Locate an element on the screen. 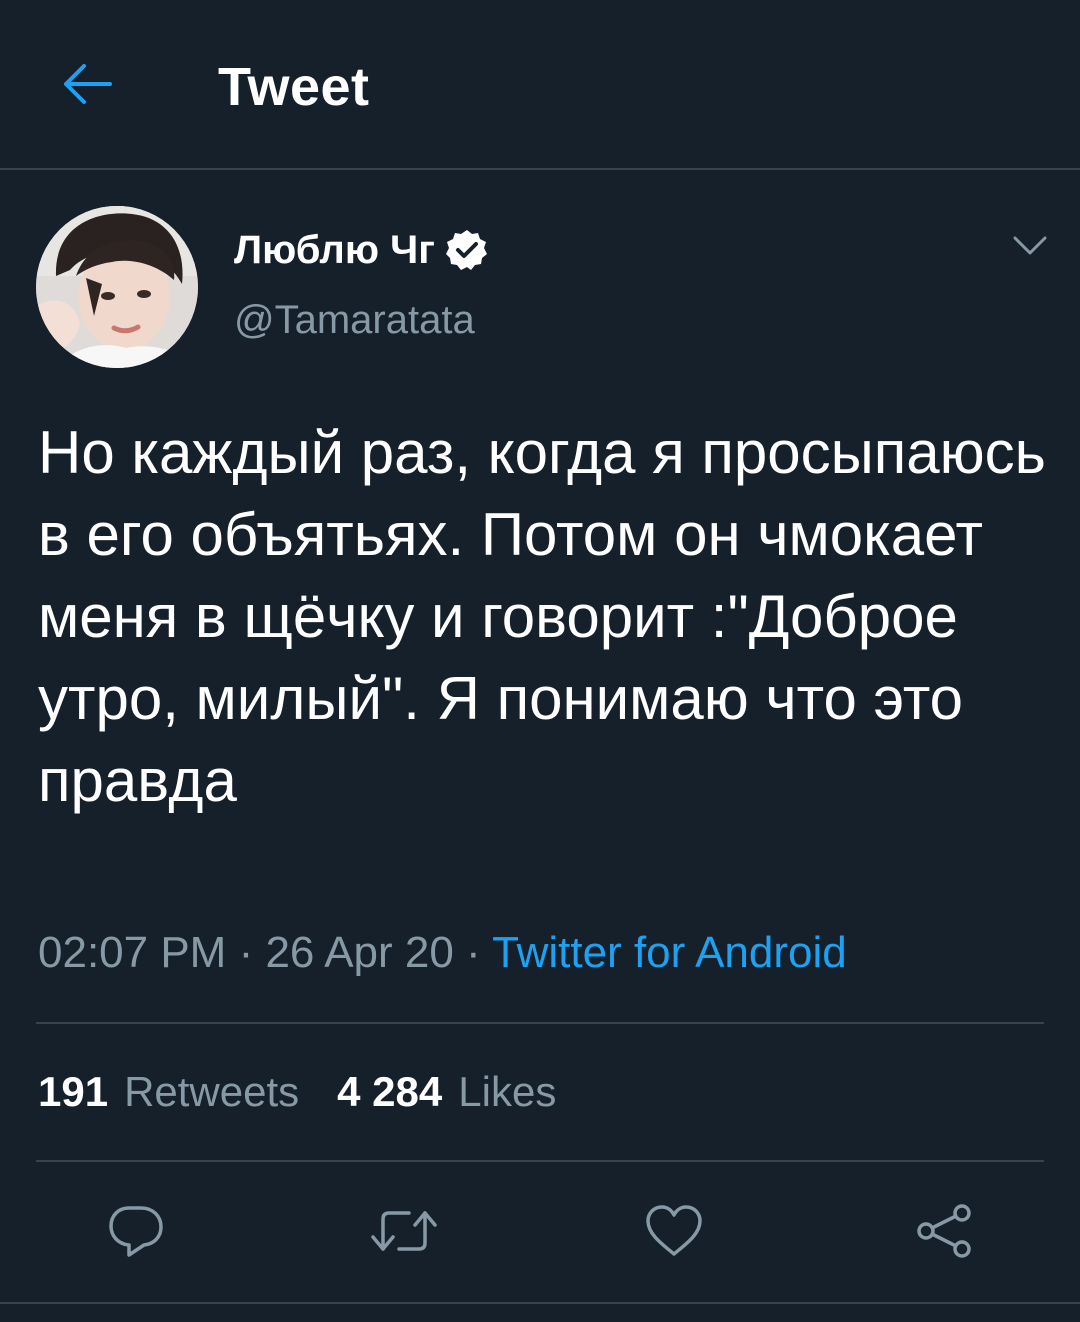  tweet-date: 26 Apr 20 is located at coordinates (359, 952).